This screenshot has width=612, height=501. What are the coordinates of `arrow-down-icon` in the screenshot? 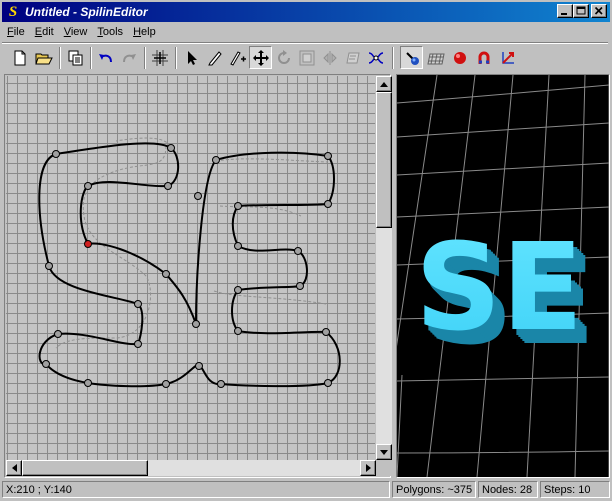 It's located at (384, 452).